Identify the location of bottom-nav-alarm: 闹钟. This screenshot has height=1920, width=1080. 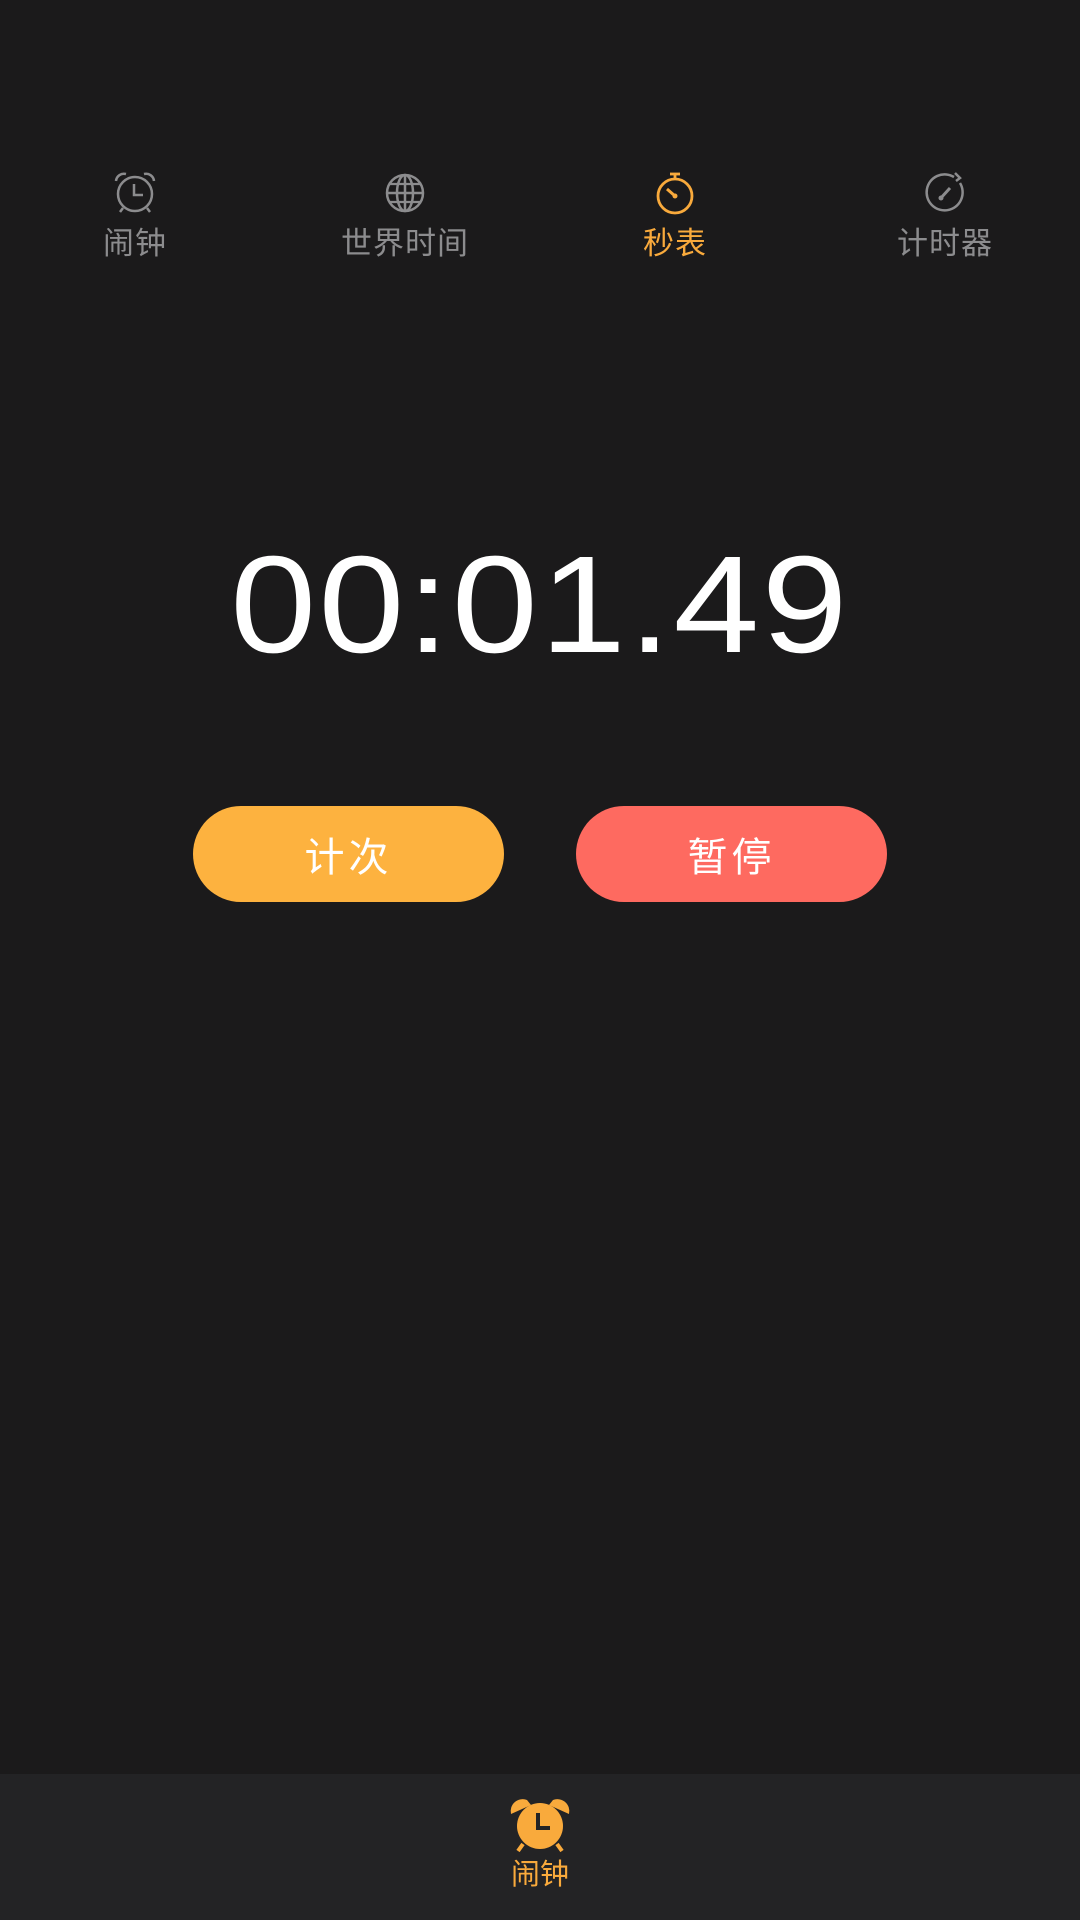
(540, 1851).